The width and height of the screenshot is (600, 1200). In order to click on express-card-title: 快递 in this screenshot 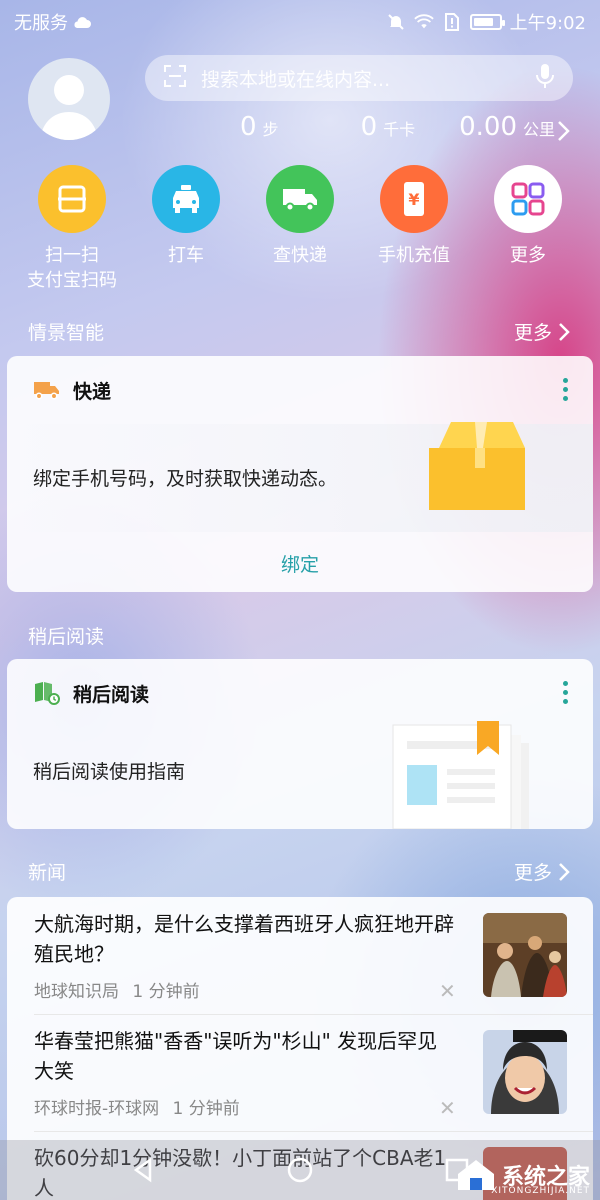, I will do `click(92, 391)`.